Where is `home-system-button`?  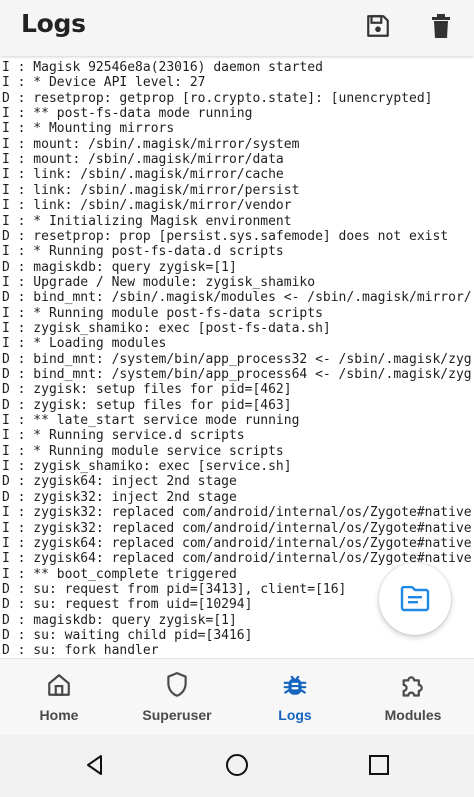 home-system-button is located at coordinates (237, 765).